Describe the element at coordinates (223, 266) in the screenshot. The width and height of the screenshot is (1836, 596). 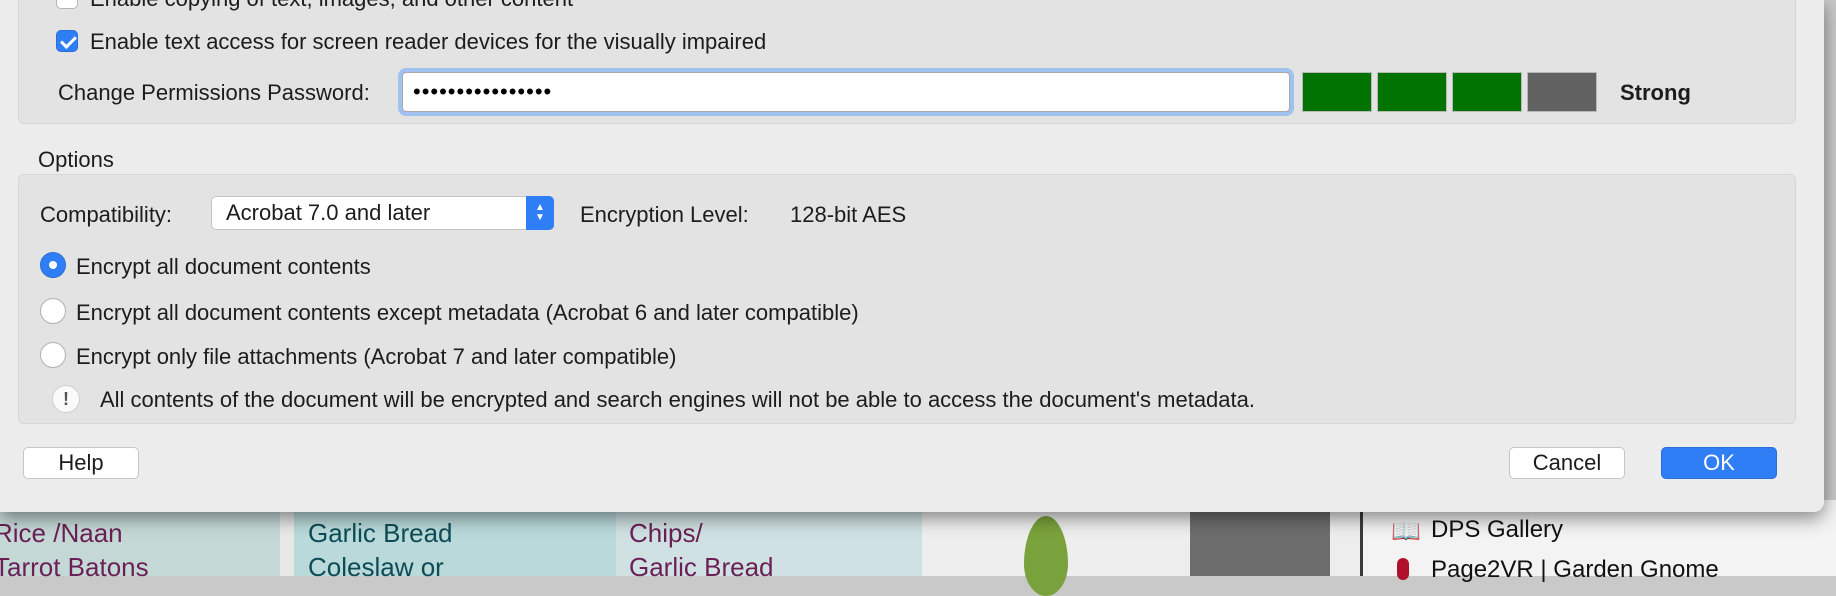
I see `encrypt-all-label: Encrypt all document contents` at that location.